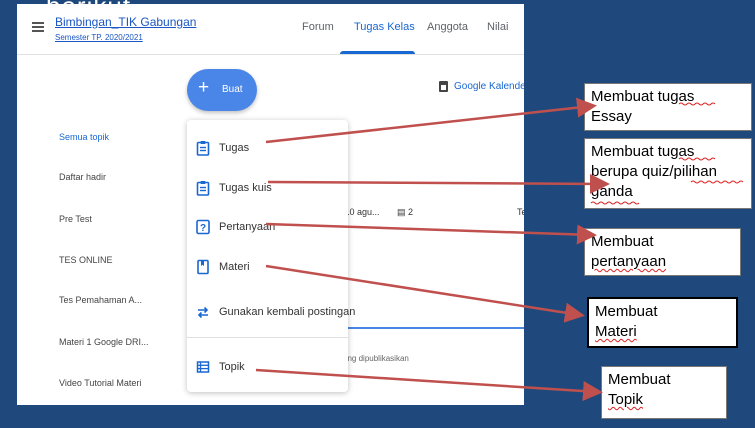 The height and width of the screenshot is (428, 755). Describe the element at coordinates (431, 233) in the screenshot. I see `arrow-to-pertanyaan` at that location.